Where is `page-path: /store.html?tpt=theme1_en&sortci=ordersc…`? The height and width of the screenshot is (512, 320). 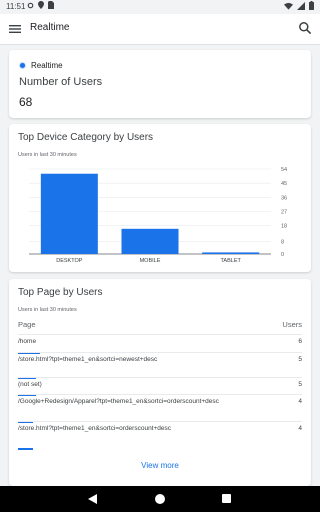 page-path: /store.html?tpt=theme1_en&sortci=ordersc… is located at coordinates (95, 428).